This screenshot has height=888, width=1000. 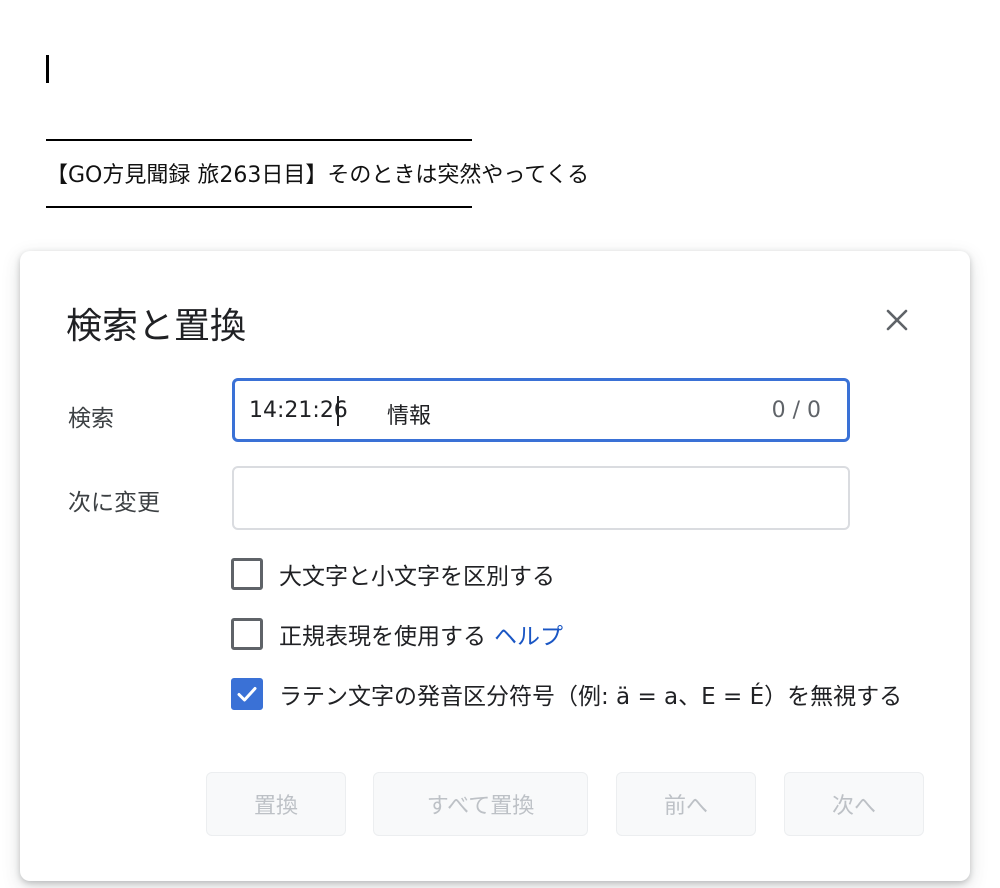 I want to click on replace-button: 置換, so click(x=276, y=804).